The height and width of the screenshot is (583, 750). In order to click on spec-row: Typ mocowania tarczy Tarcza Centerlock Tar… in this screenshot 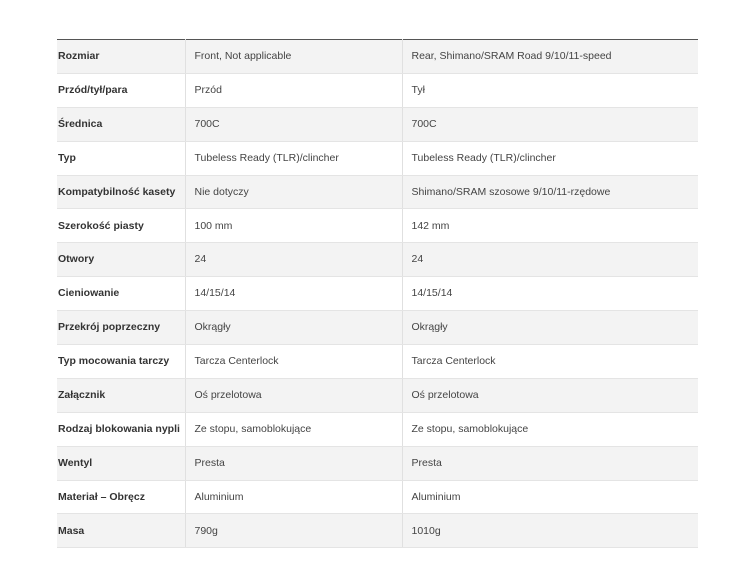, I will do `click(377, 361)`.